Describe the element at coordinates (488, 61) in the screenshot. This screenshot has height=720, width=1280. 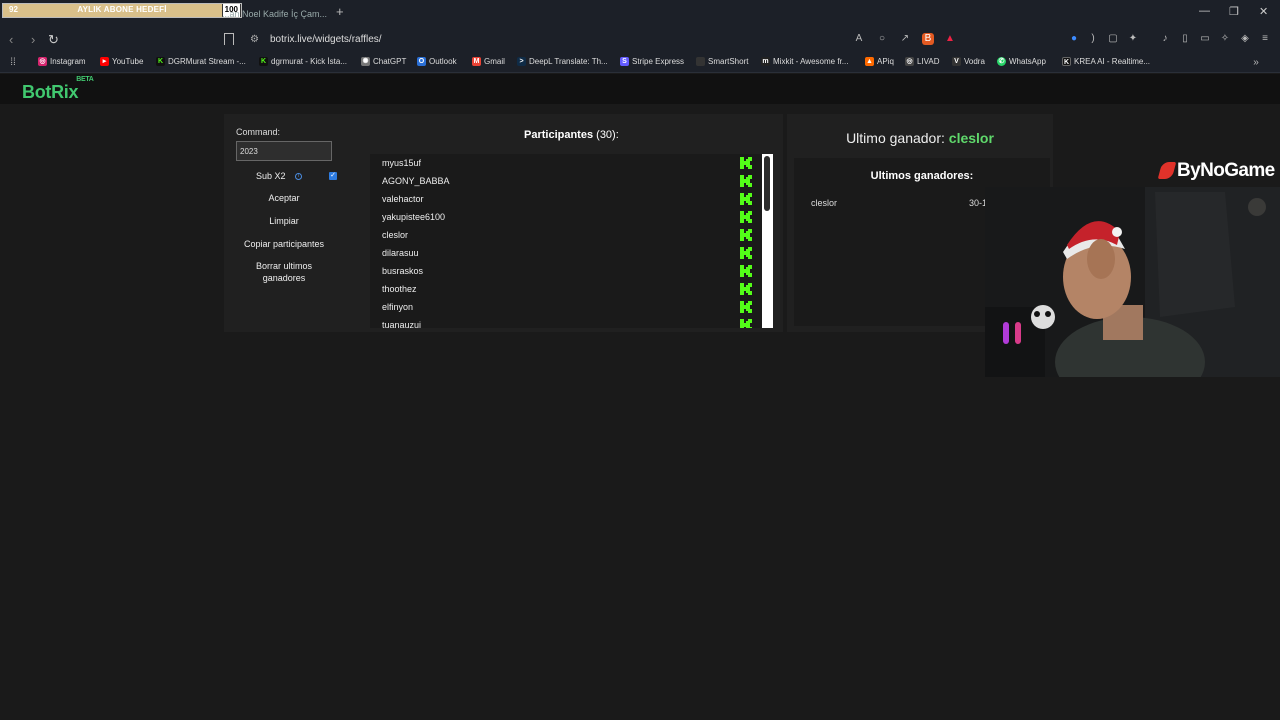
I see `bookmark-item: M Gmail` at that location.